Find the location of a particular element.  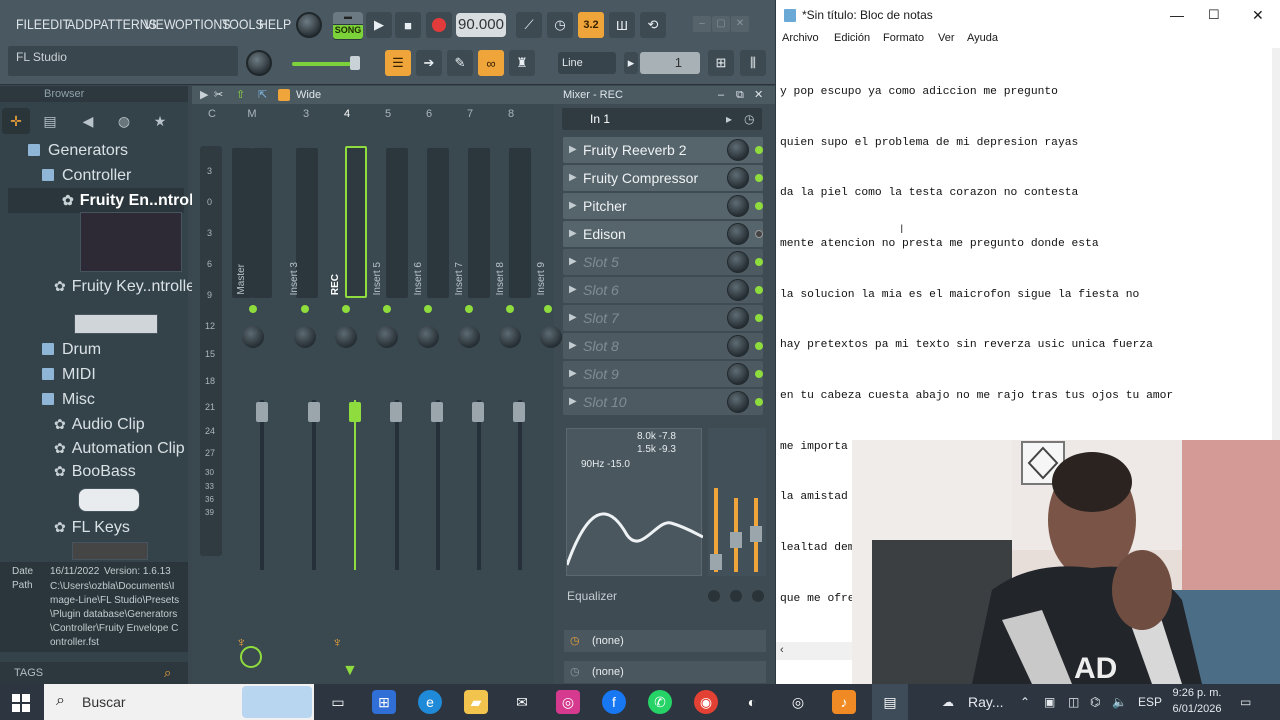

mixer-tool-icon: ⇱ is located at coordinates (262, 95).